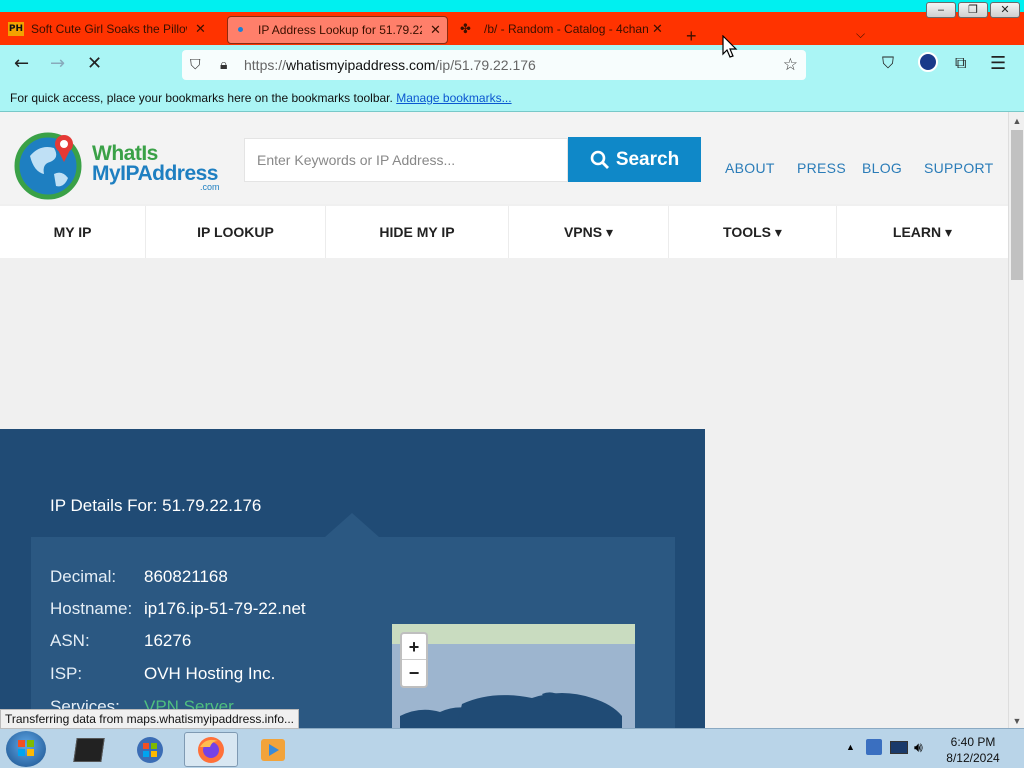 The width and height of the screenshot is (1024, 768). Describe the element at coordinates (512, 748) in the screenshot. I see `taskbar: ▲ 🔊︎ 6:40 PM 8/12/2024` at that location.